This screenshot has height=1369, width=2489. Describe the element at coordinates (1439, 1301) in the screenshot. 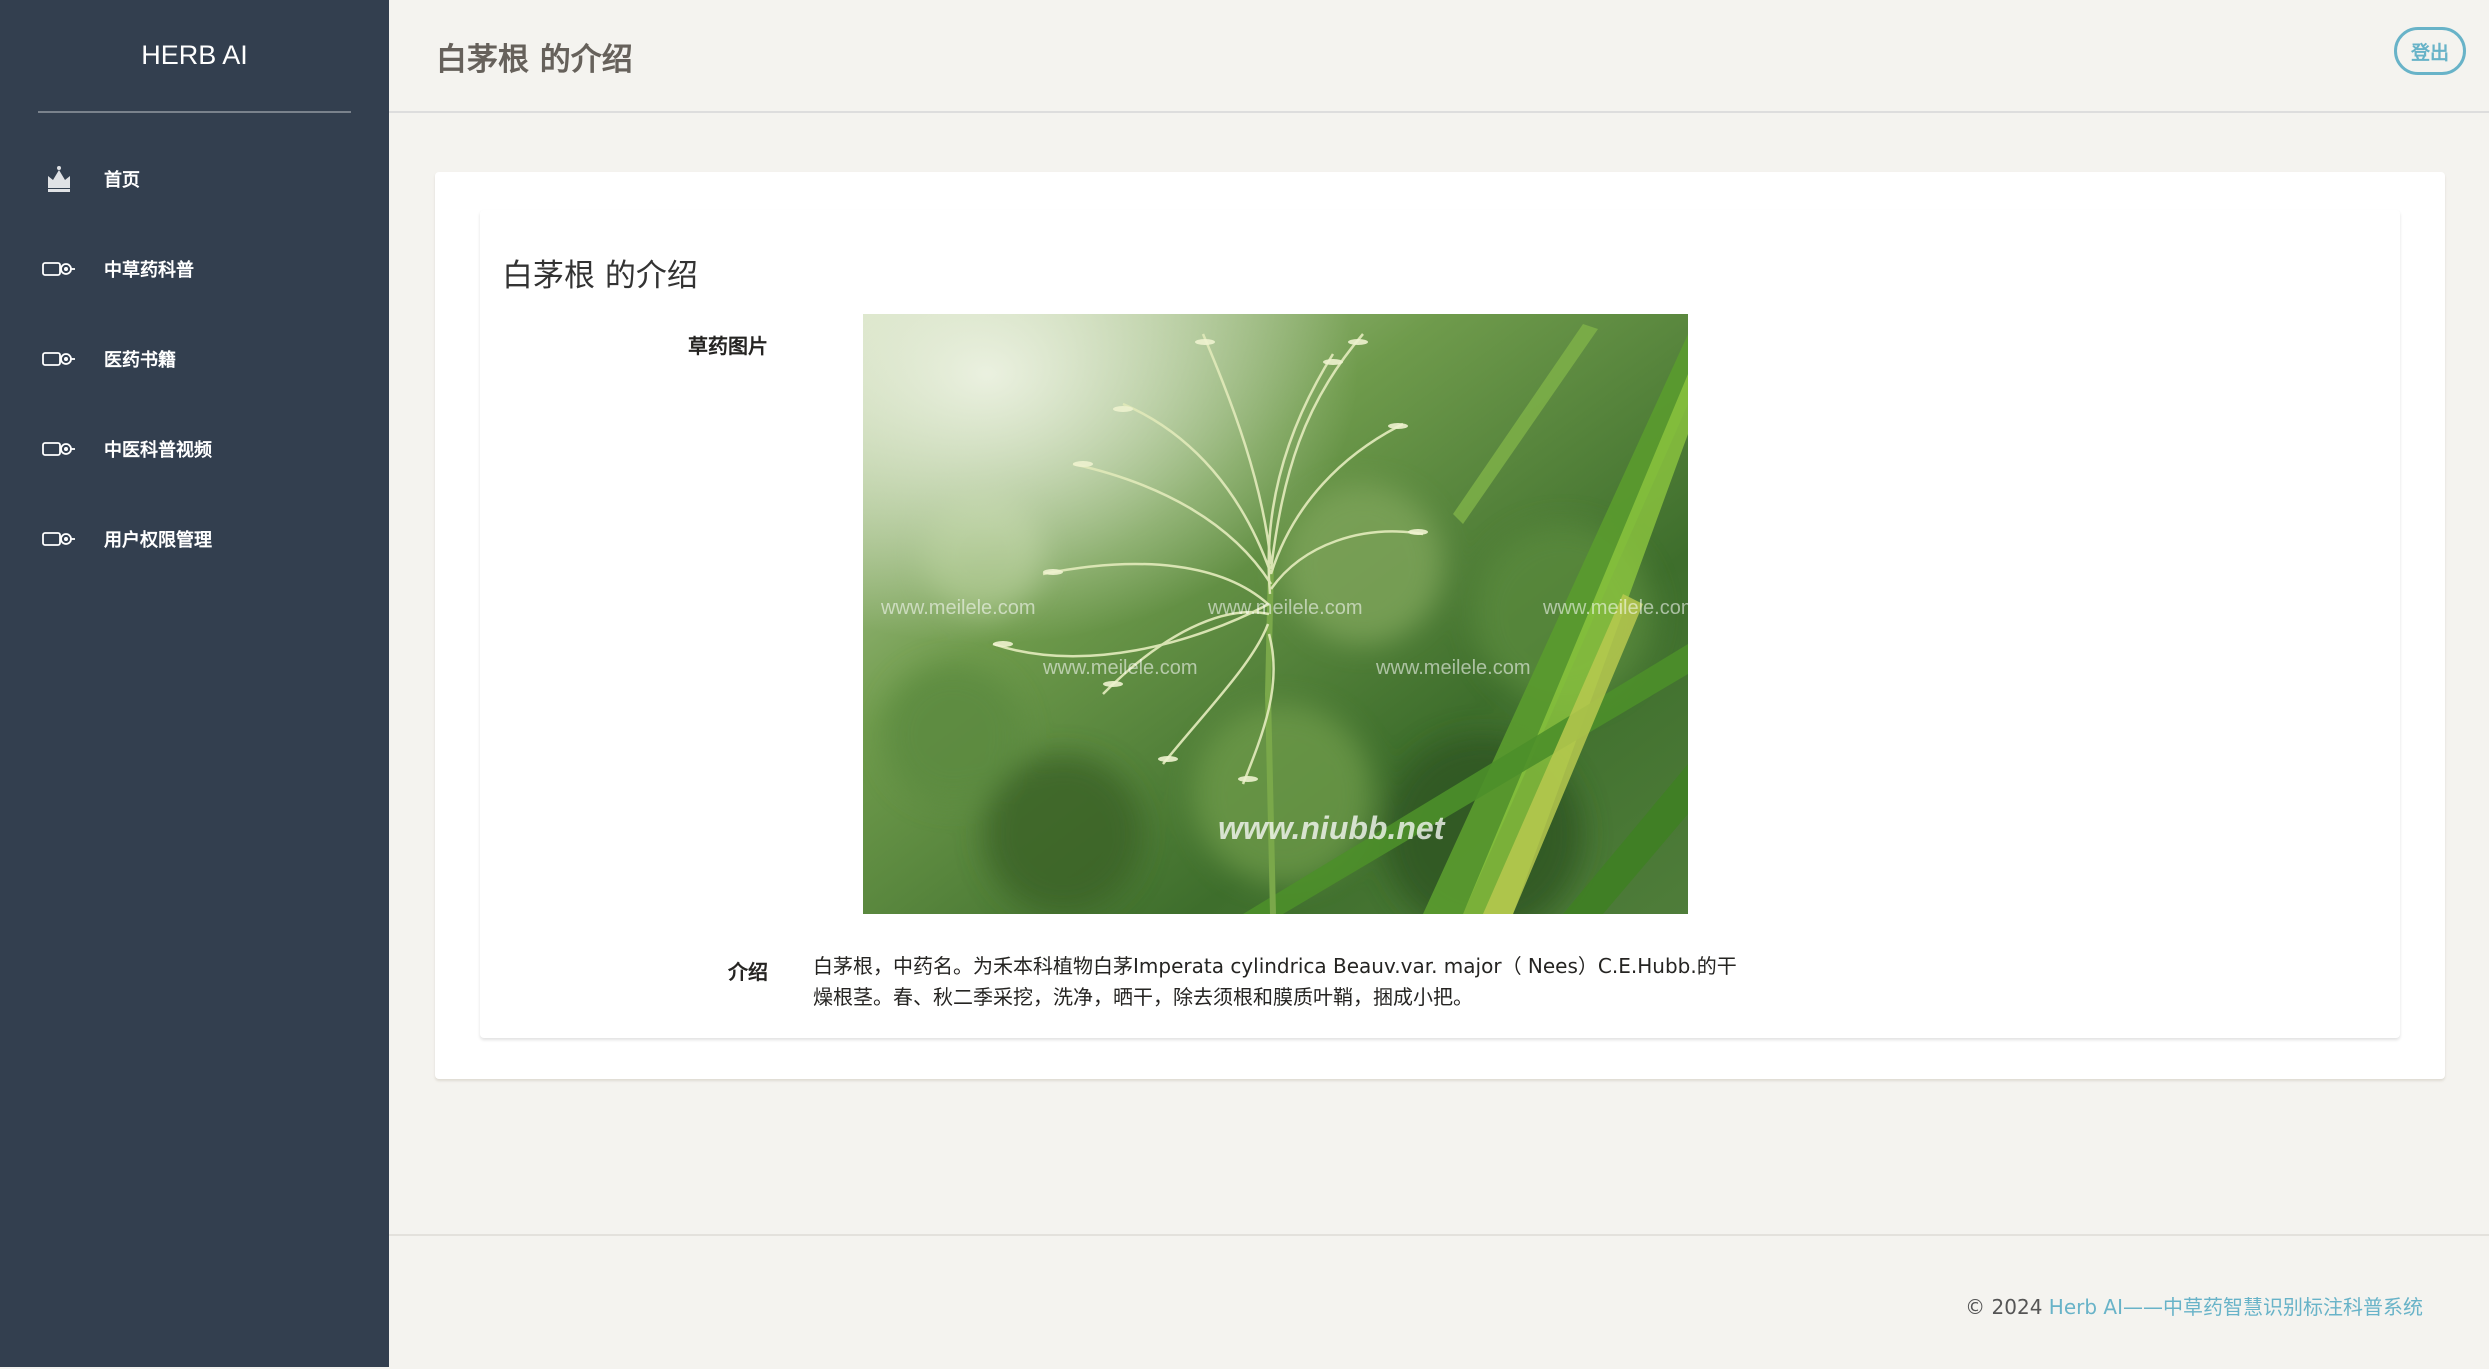

I see `footer: © 2024 Herb AI——中草药智慧识别标注科普系统` at that location.